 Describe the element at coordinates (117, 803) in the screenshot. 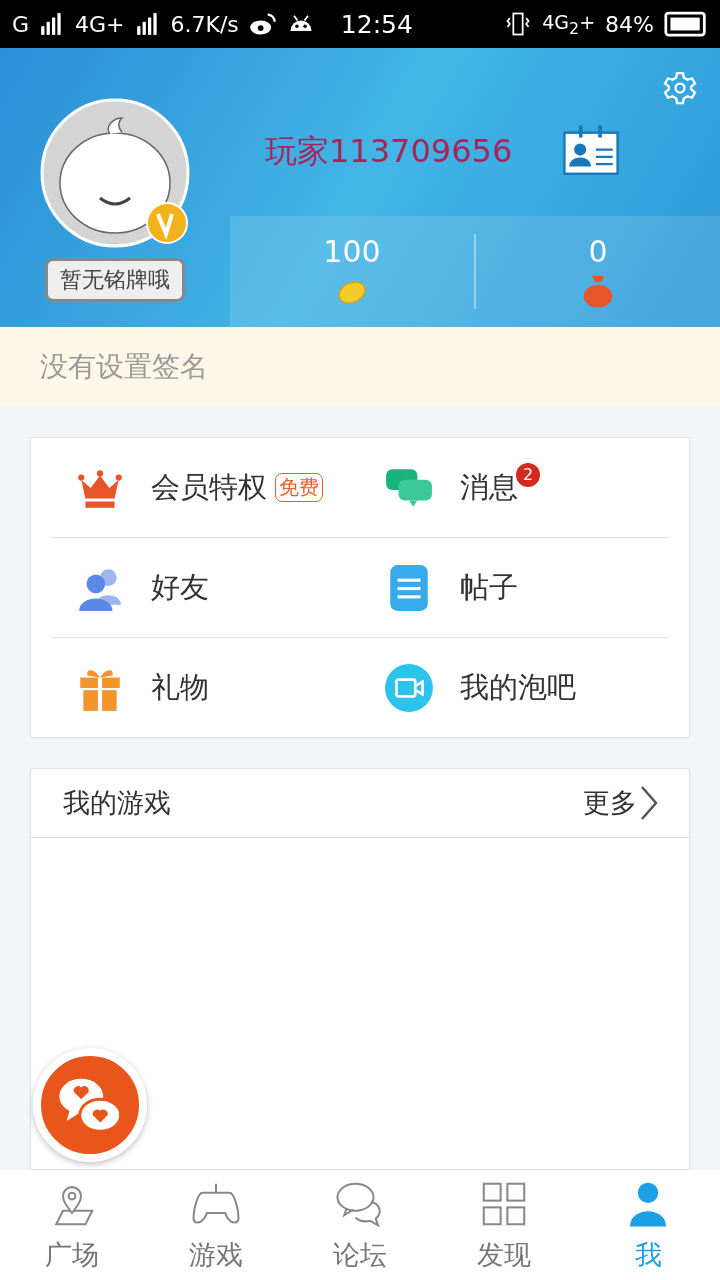

I see `section-title: 我的游戏` at that location.